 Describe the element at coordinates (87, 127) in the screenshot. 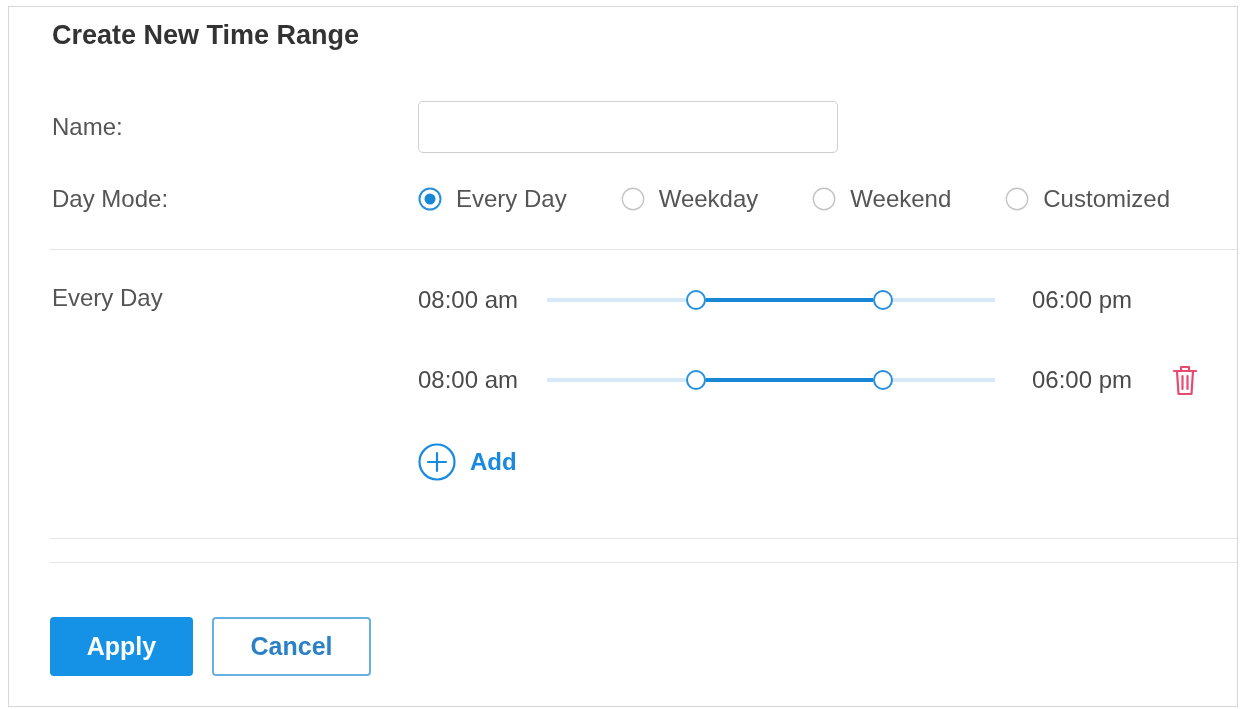

I see `field-label: Name:` at that location.